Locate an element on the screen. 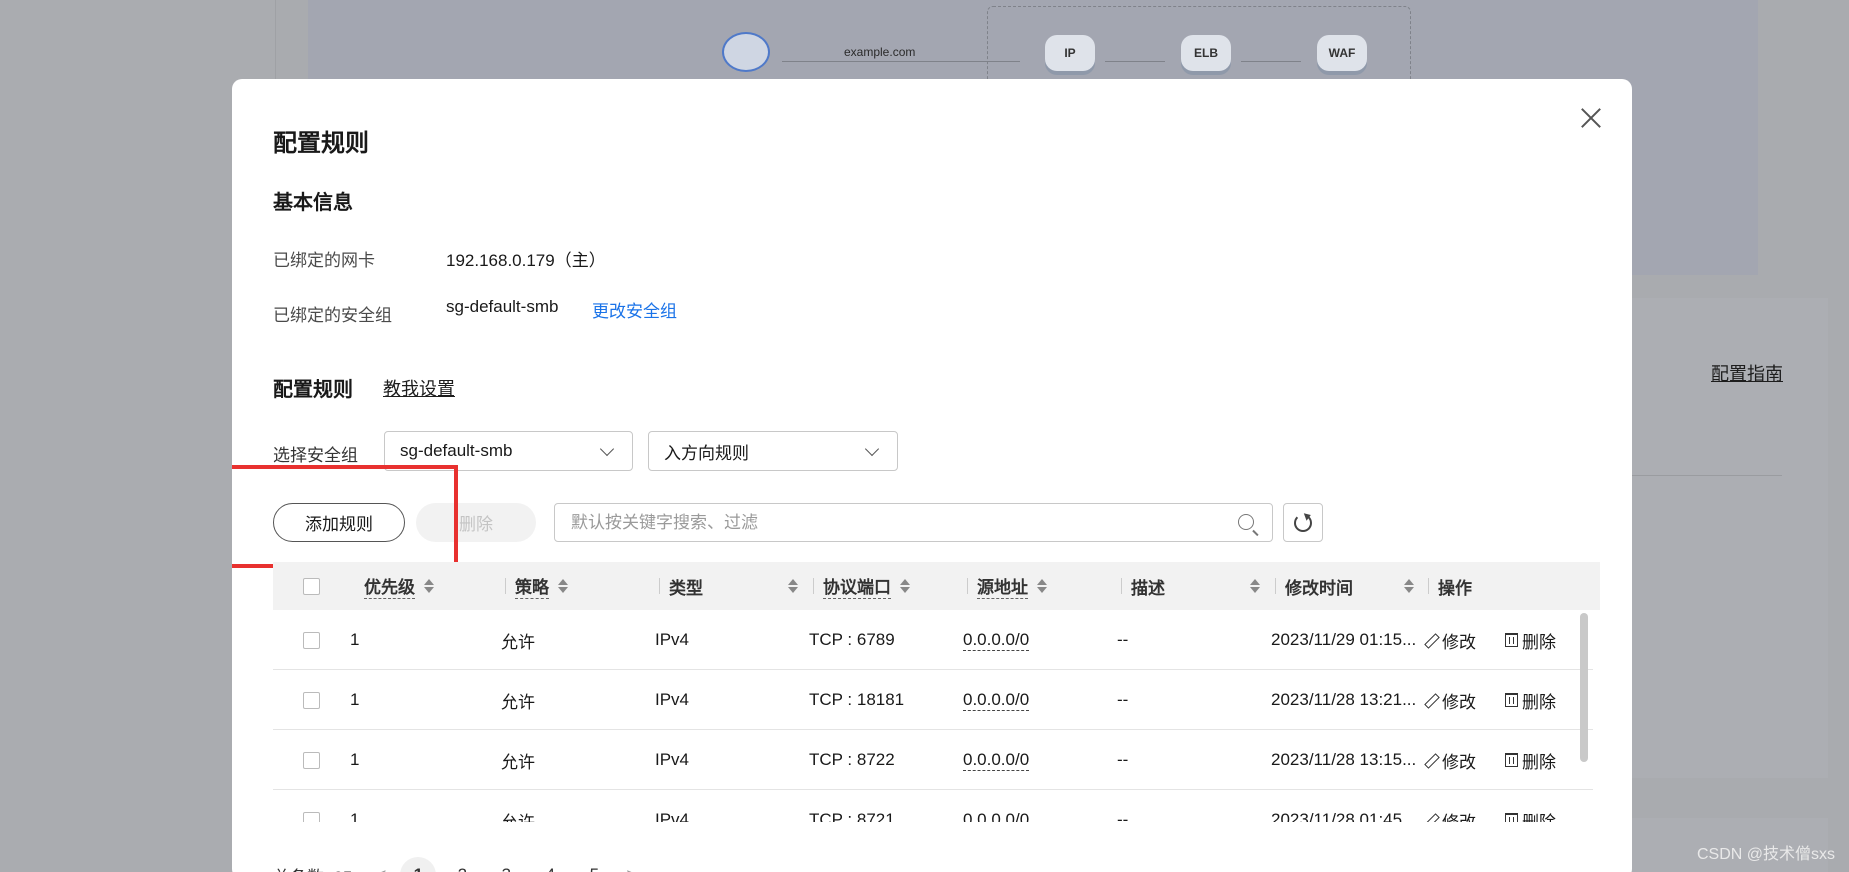 The height and width of the screenshot is (872, 1849). header-operations-label: 操作 is located at coordinates (1455, 588).